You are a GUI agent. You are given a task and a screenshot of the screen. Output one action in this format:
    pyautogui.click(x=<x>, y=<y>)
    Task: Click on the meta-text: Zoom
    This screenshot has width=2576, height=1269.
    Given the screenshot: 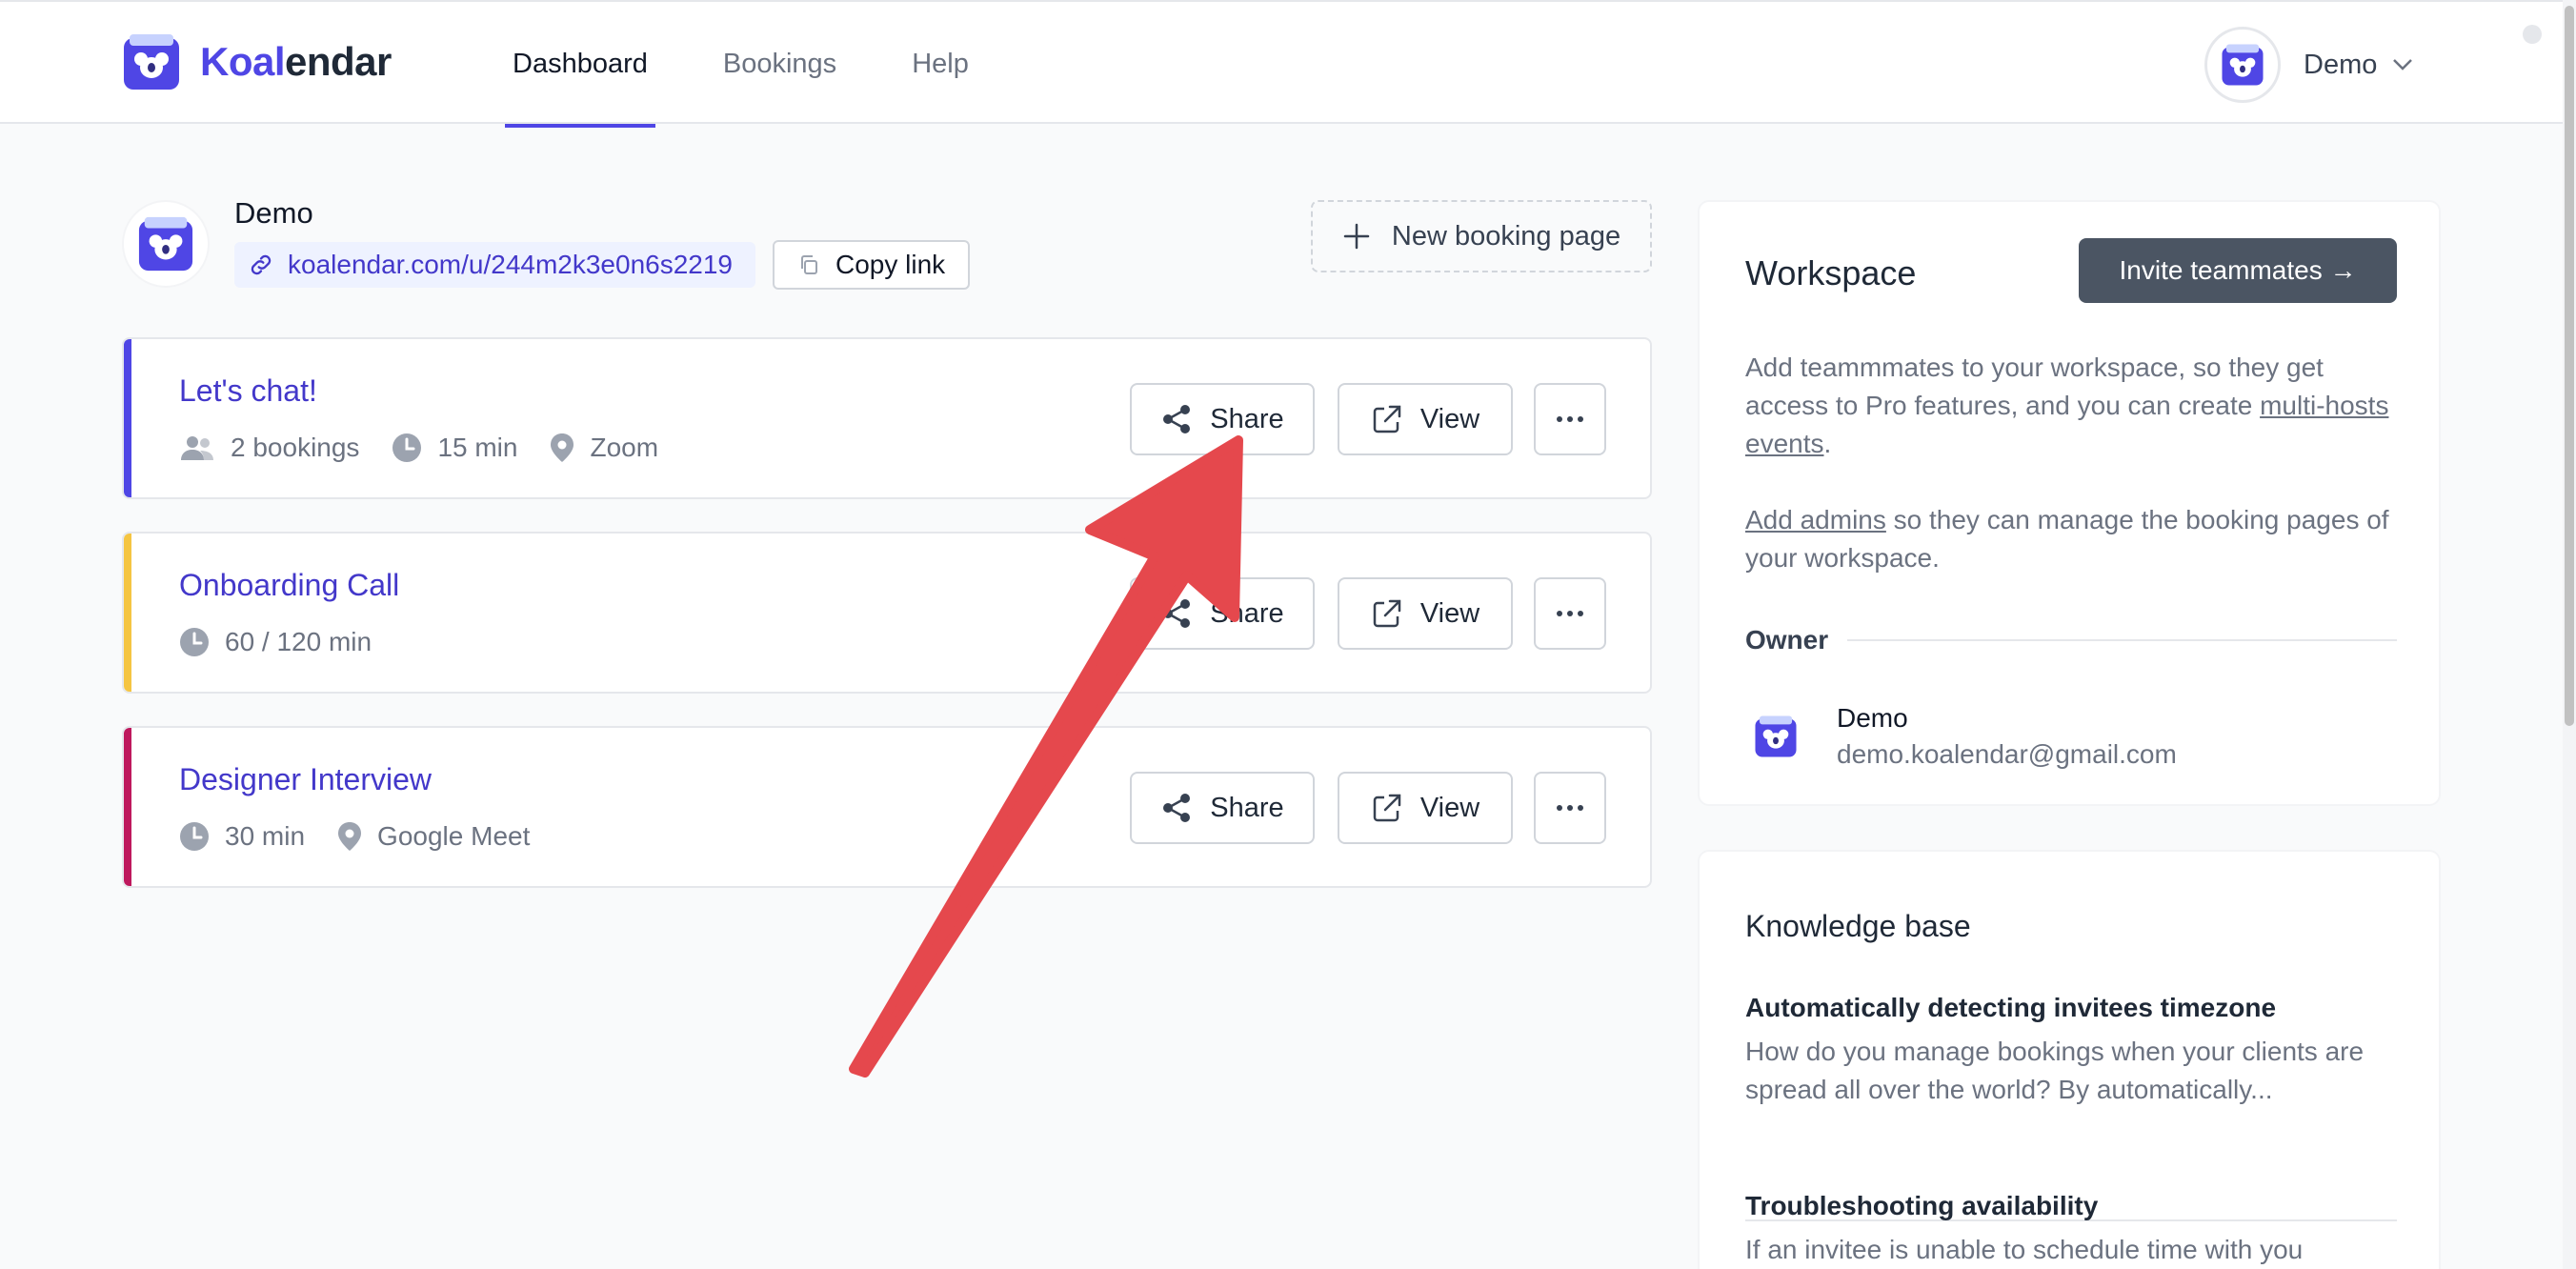 What is the action you would take?
    pyautogui.click(x=624, y=447)
    